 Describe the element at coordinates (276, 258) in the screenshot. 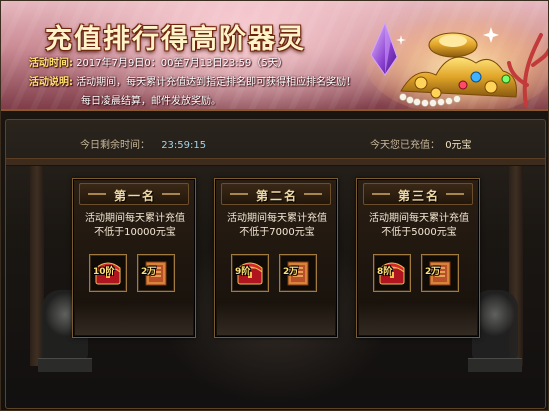

I see `rank-card-second: 第二名 活动期间每天累计充值 不低于7000元宝 9阶 2万` at that location.